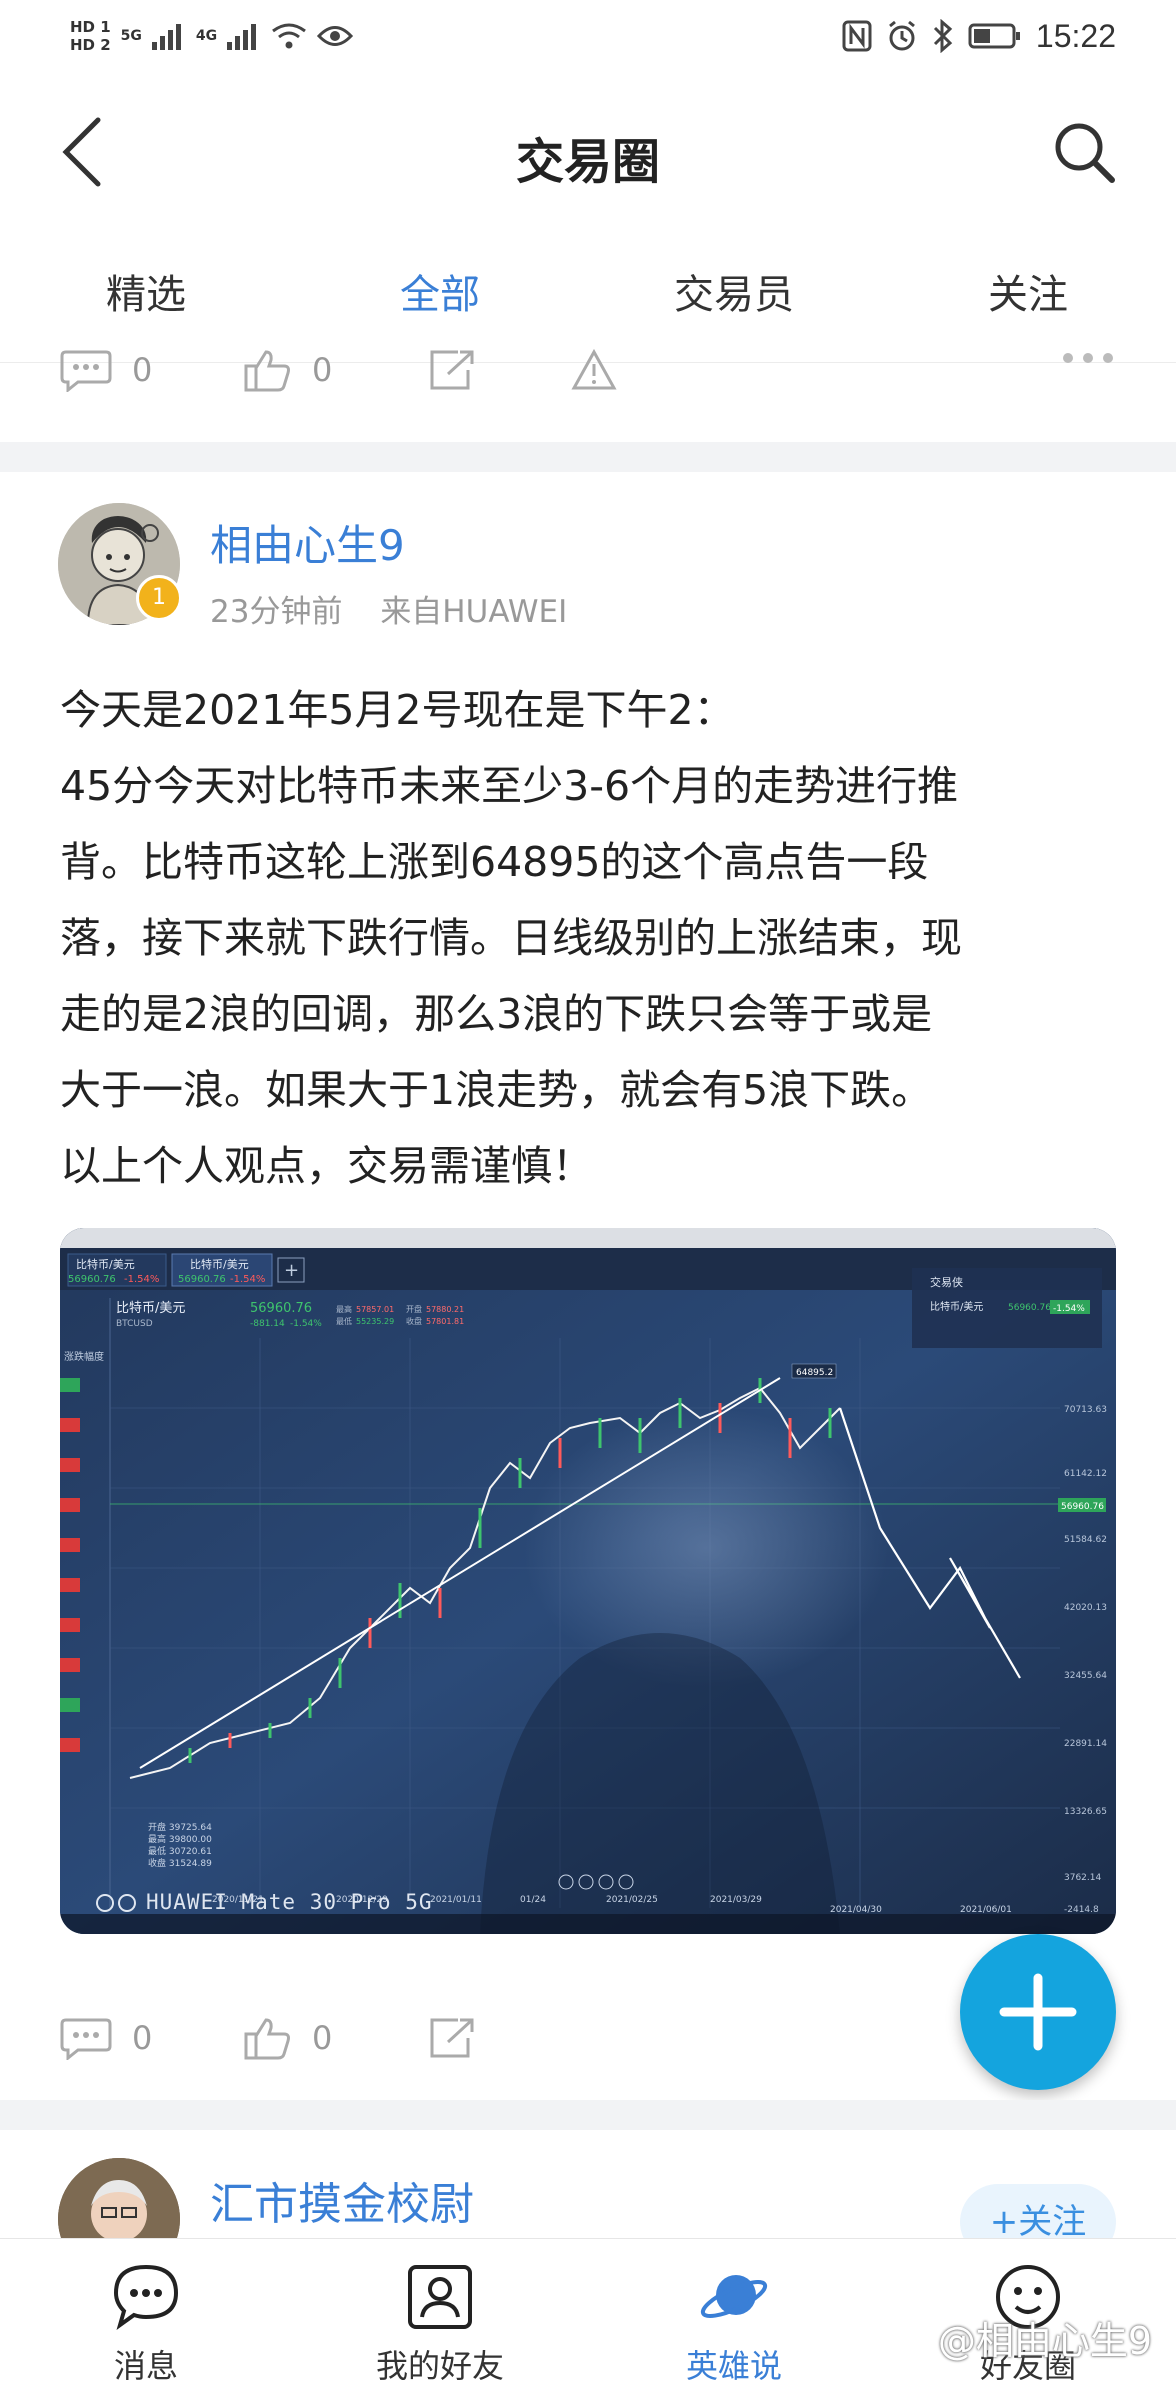  Describe the element at coordinates (856, 1910) in the screenshot. I see `x-tick: 2021/04/30` at that location.